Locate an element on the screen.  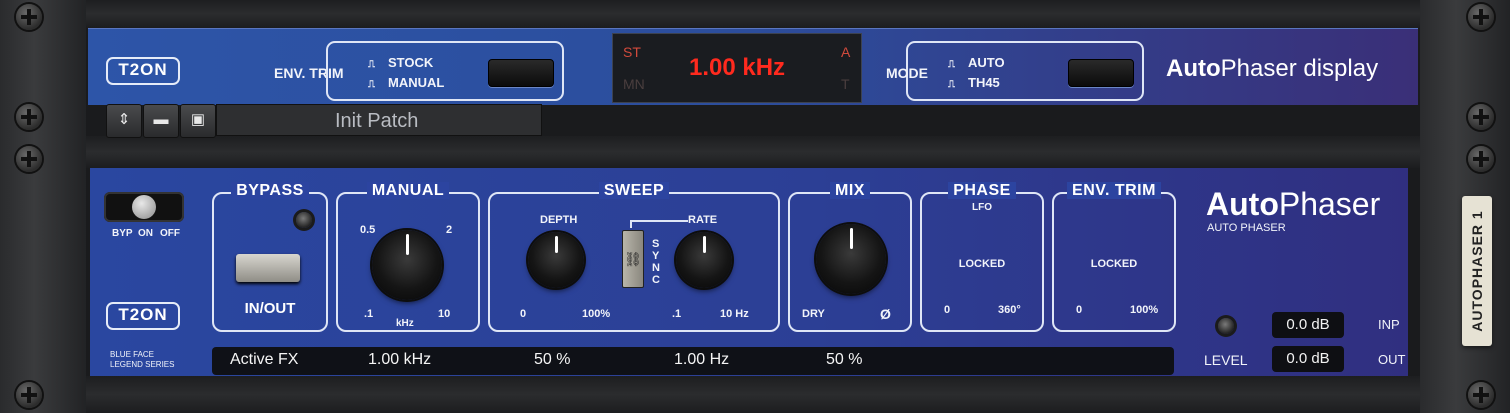
rate-scale-label: .1 is located at coordinates (677, 314).